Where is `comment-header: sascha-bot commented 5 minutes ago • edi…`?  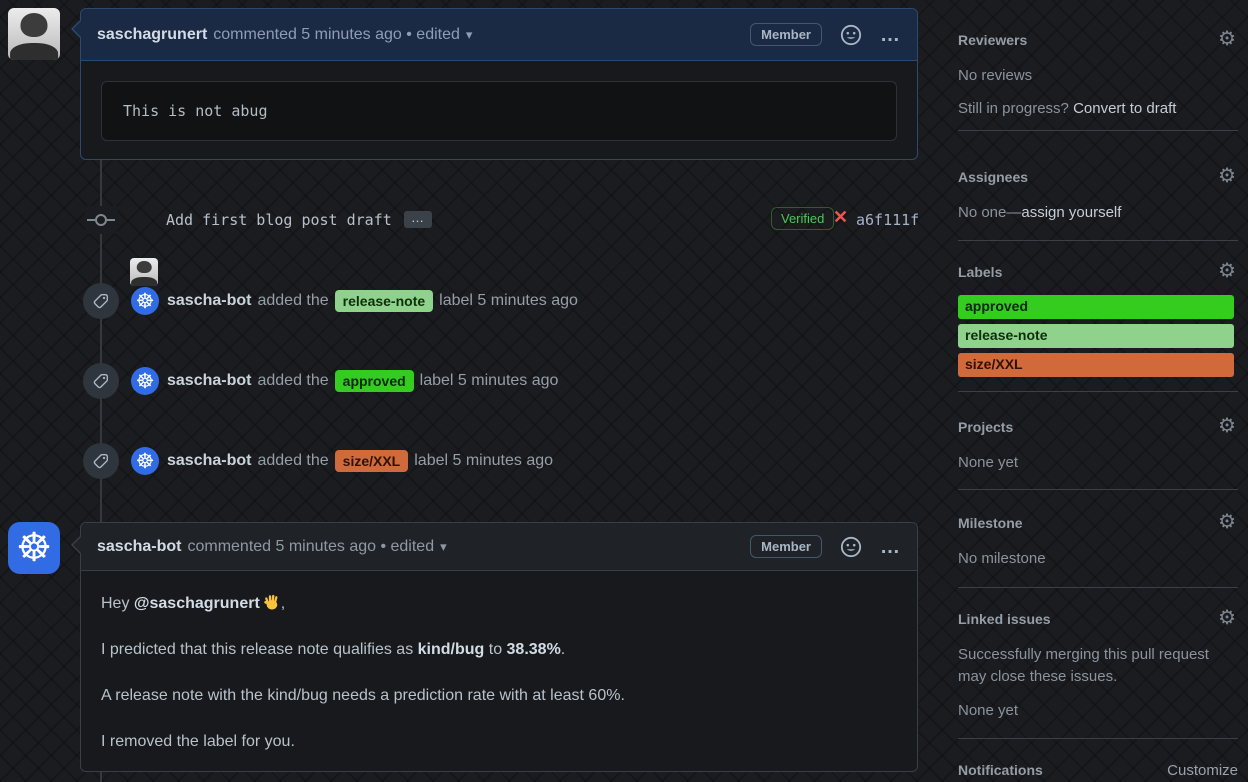
comment-header: sascha-bot commented 5 minutes ago • edi… is located at coordinates (499, 547).